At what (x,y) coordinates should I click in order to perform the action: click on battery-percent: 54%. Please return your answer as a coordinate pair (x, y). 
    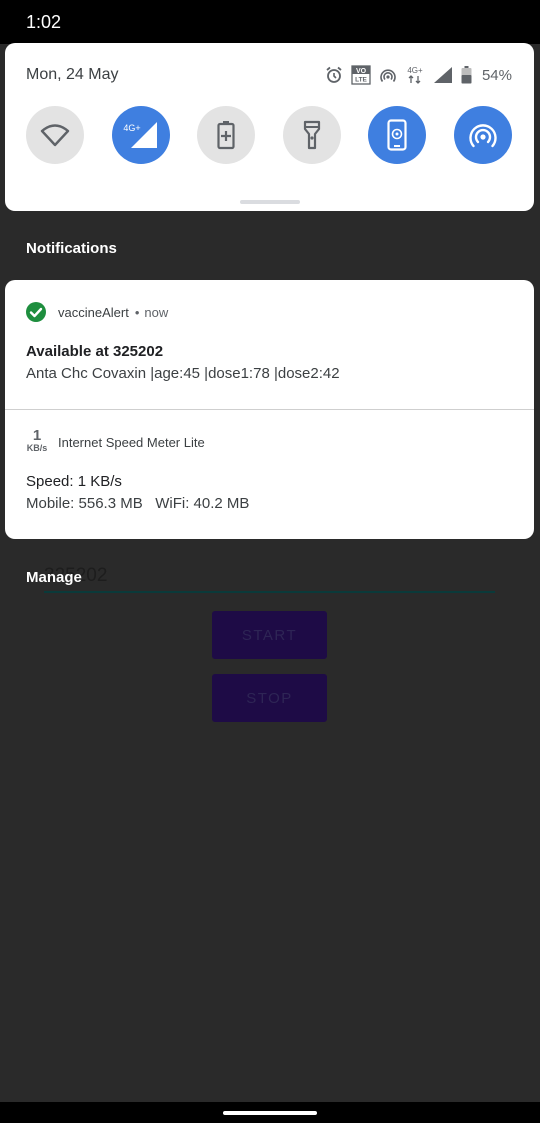
    Looking at the image, I should click on (496, 75).